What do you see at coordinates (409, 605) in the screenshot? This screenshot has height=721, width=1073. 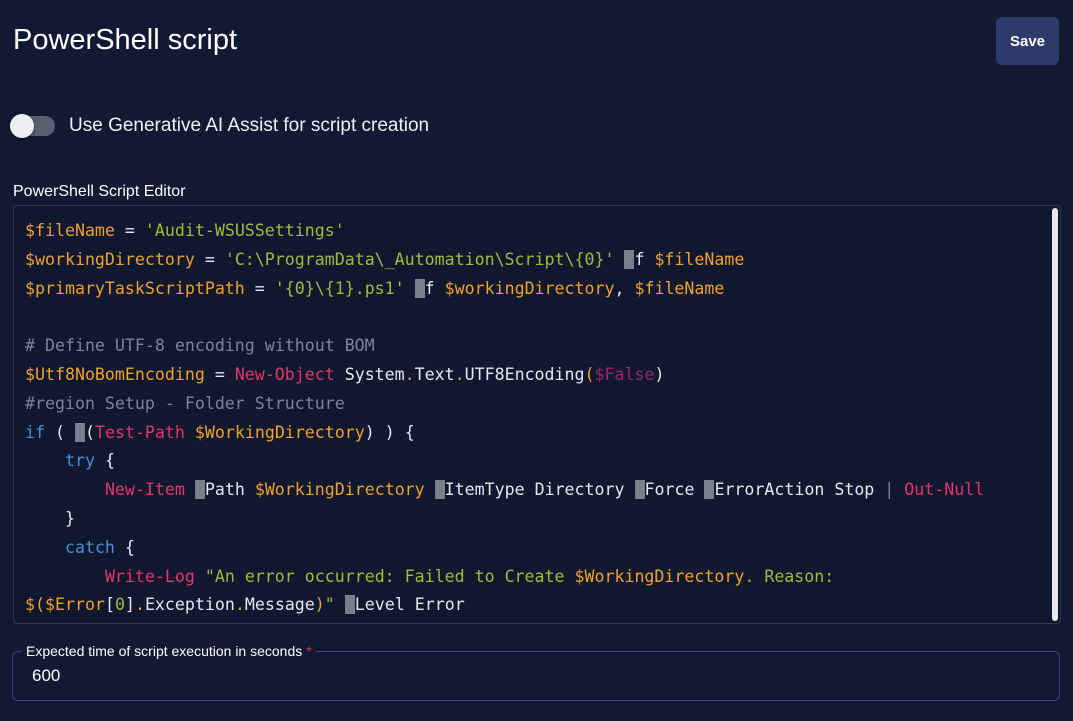 I see `code-token: Level Error` at bounding box center [409, 605].